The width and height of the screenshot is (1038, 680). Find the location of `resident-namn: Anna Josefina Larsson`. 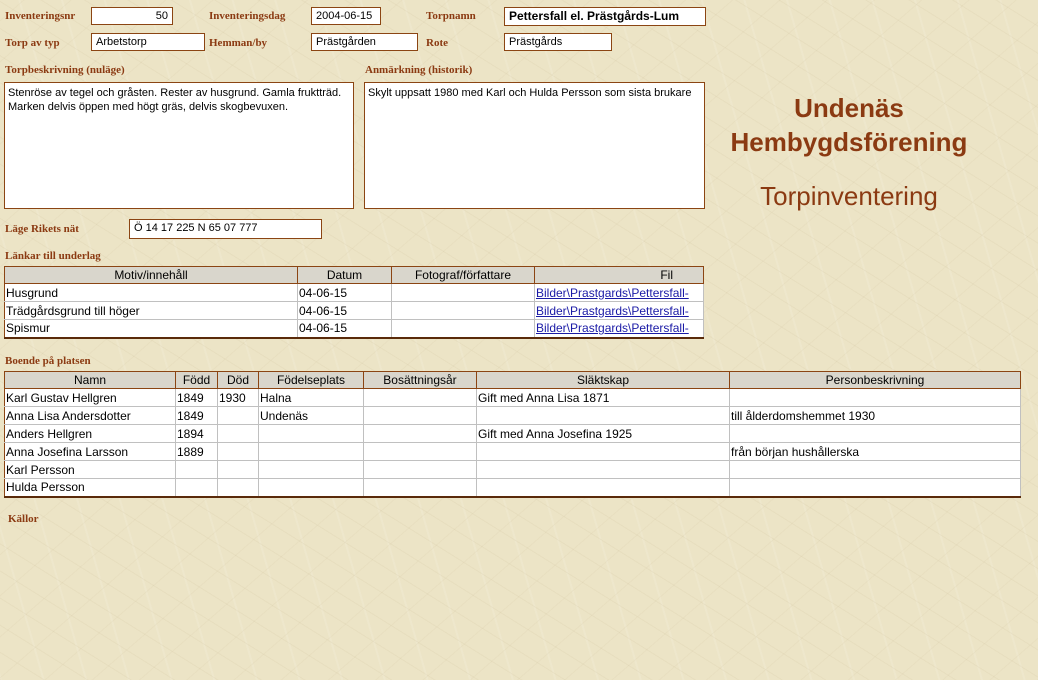

resident-namn: Anna Josefina Larsson is located at coordinates (90, 451).